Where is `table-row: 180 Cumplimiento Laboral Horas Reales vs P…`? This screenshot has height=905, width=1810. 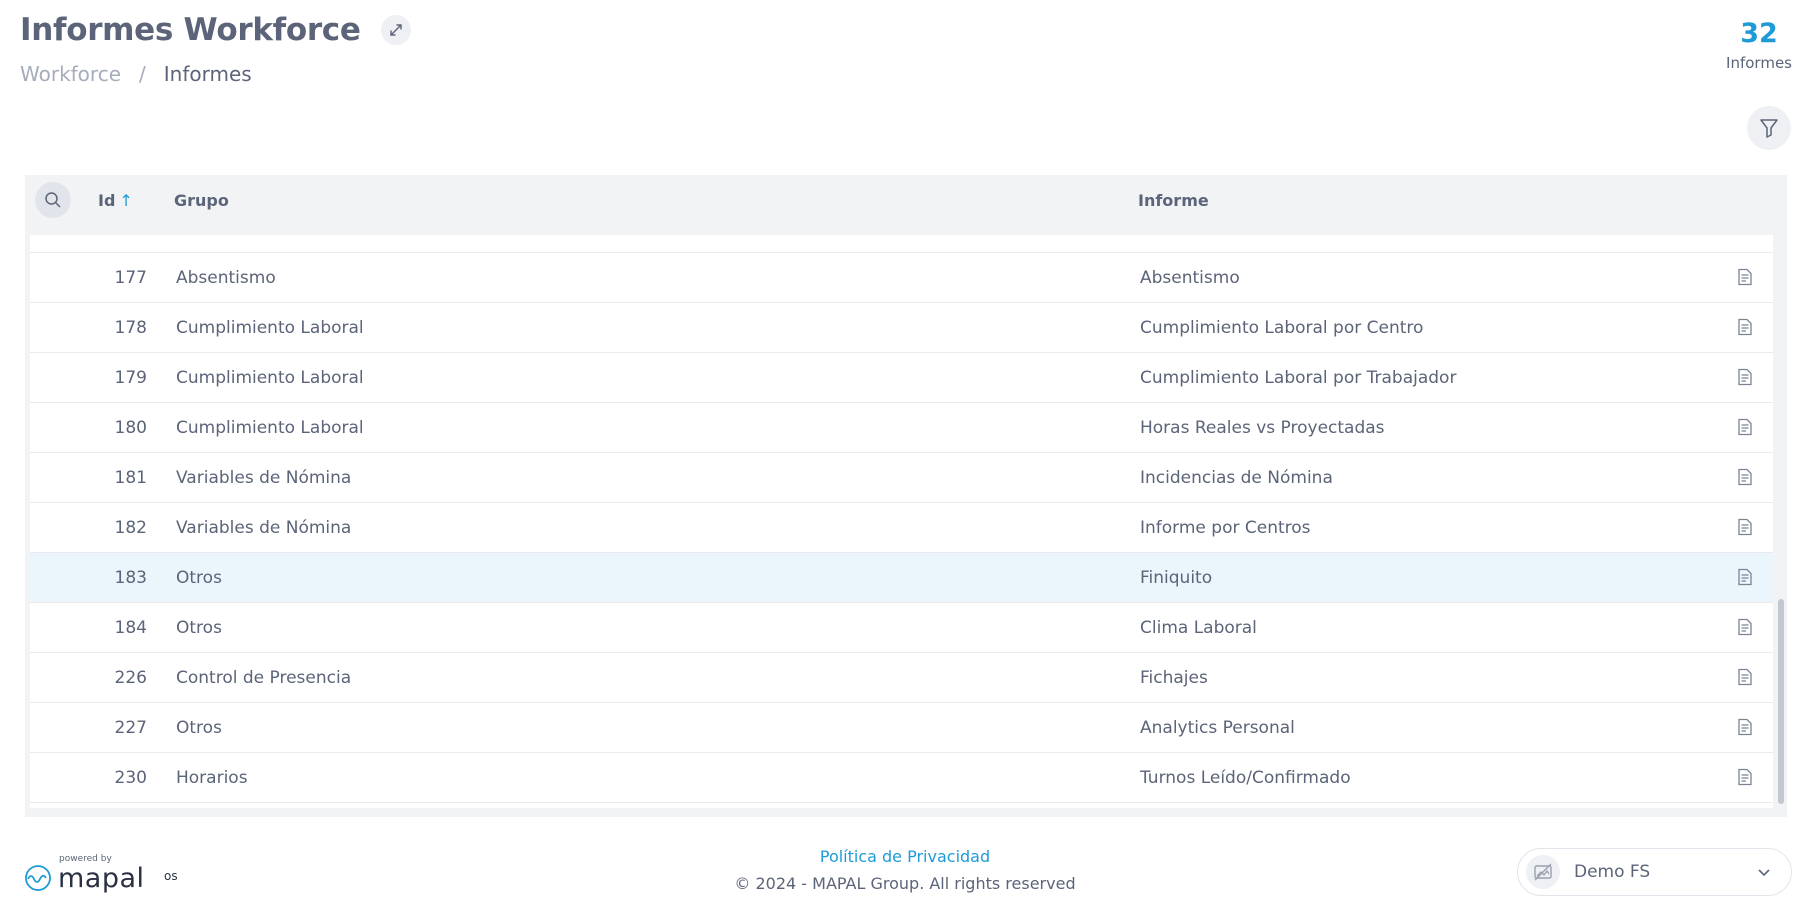
table-row: 180 Cumplimiento Laboral Horas Reales vs P… is located at coordinates (901, 428).